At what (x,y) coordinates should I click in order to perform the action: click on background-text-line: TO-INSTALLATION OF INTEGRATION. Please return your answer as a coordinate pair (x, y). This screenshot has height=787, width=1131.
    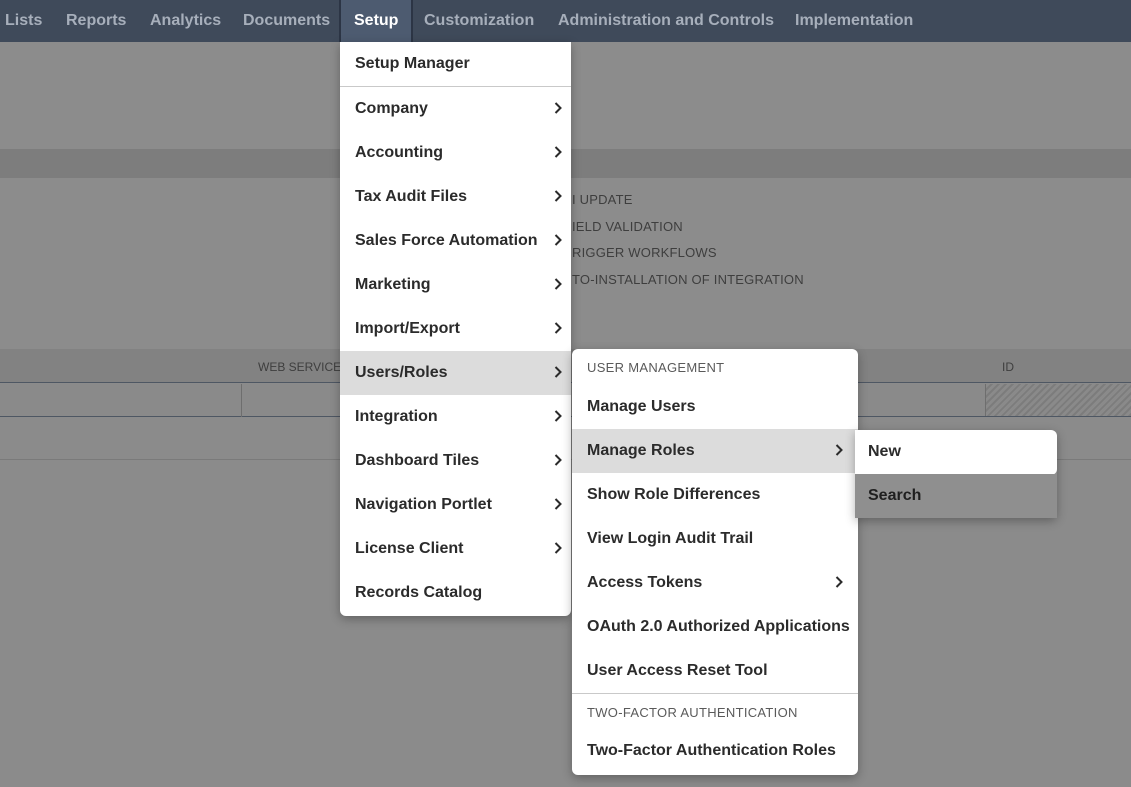
    Looking at the image, I should click on (688, 279).